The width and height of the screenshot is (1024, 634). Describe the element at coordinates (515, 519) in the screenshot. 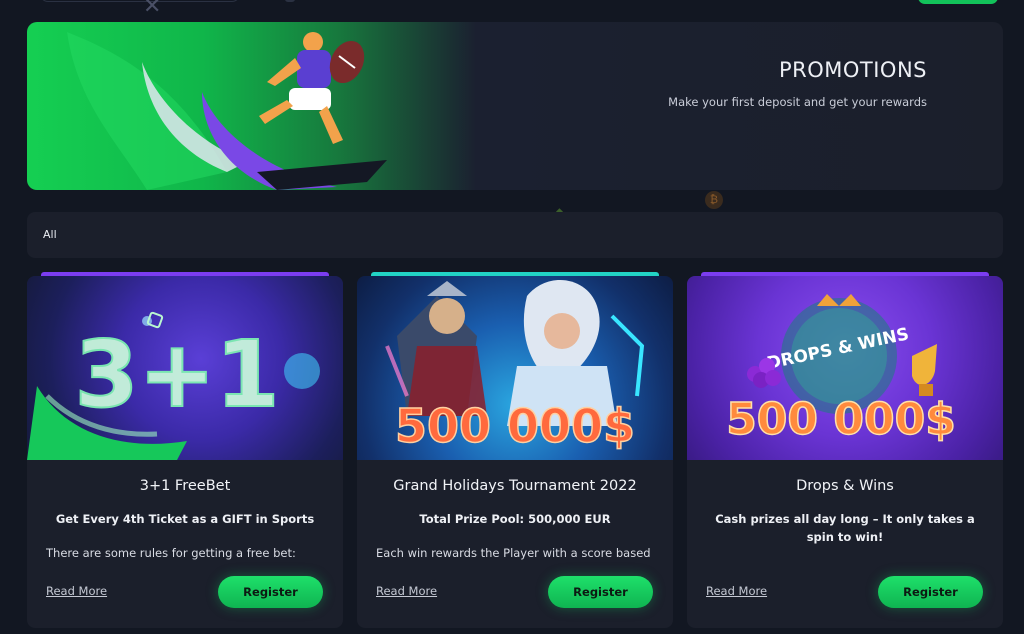

I see `card-subtitle: Total Prize Pool: 500,000 EUR` at that location.